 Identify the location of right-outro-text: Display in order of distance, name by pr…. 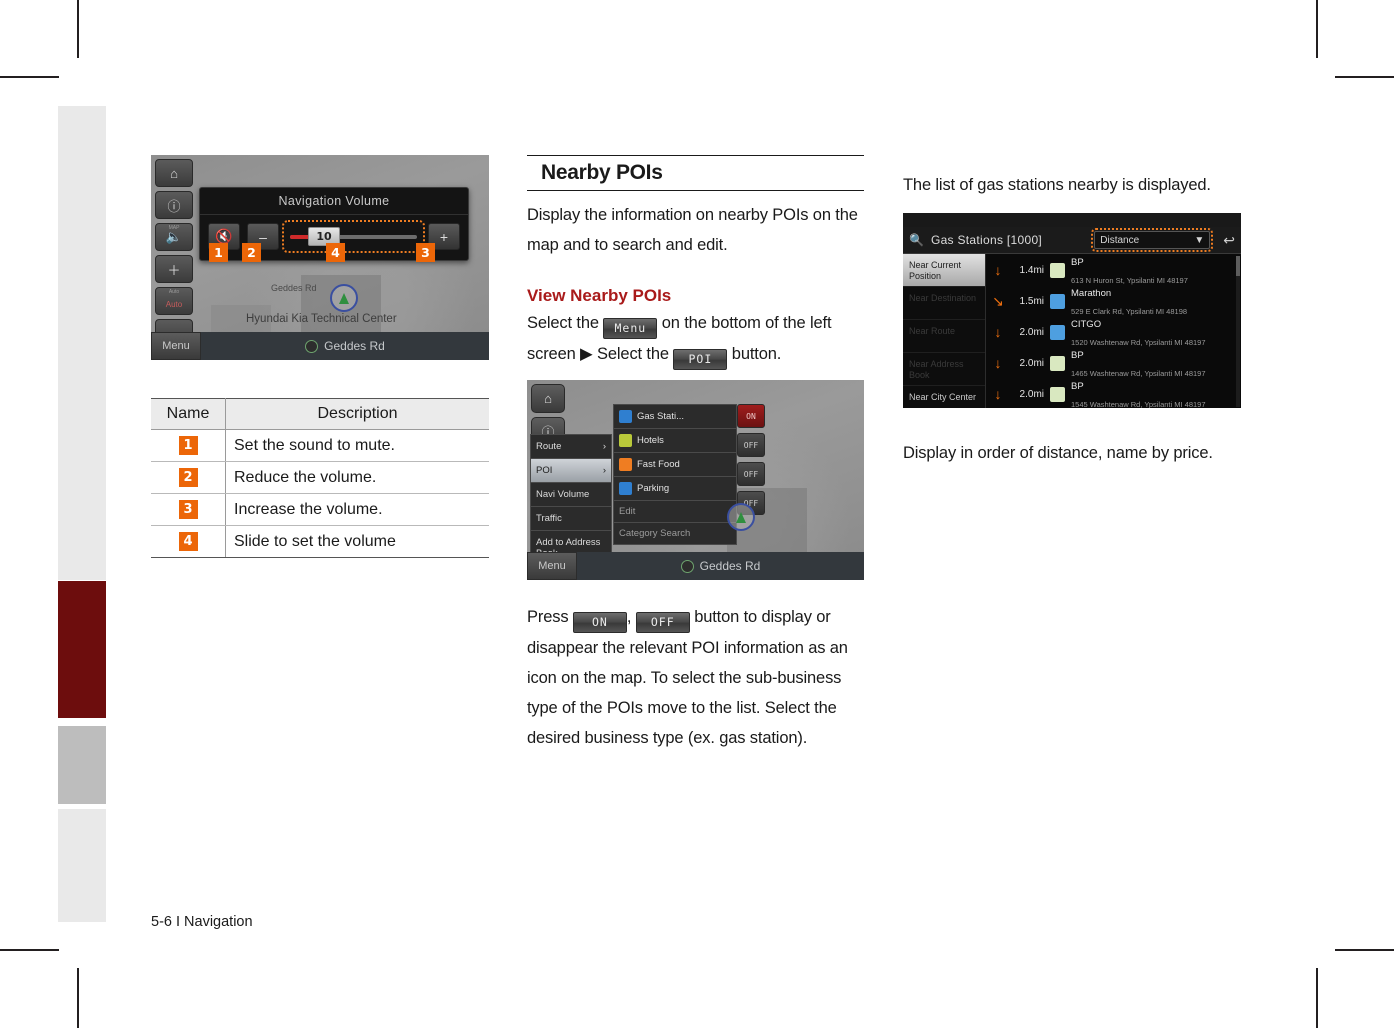
(1058, 453).